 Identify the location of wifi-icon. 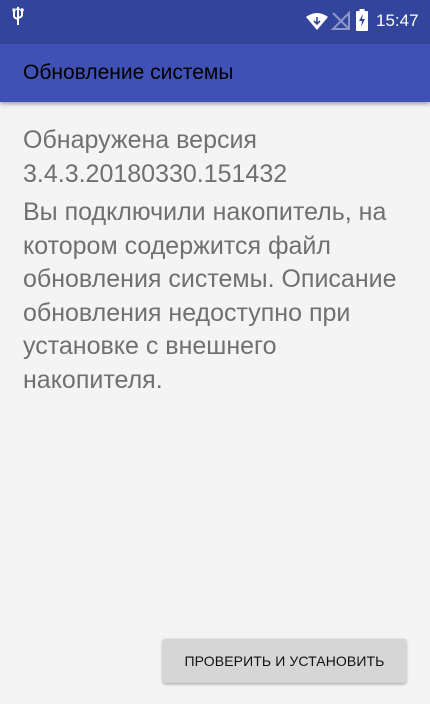
(317, 21).